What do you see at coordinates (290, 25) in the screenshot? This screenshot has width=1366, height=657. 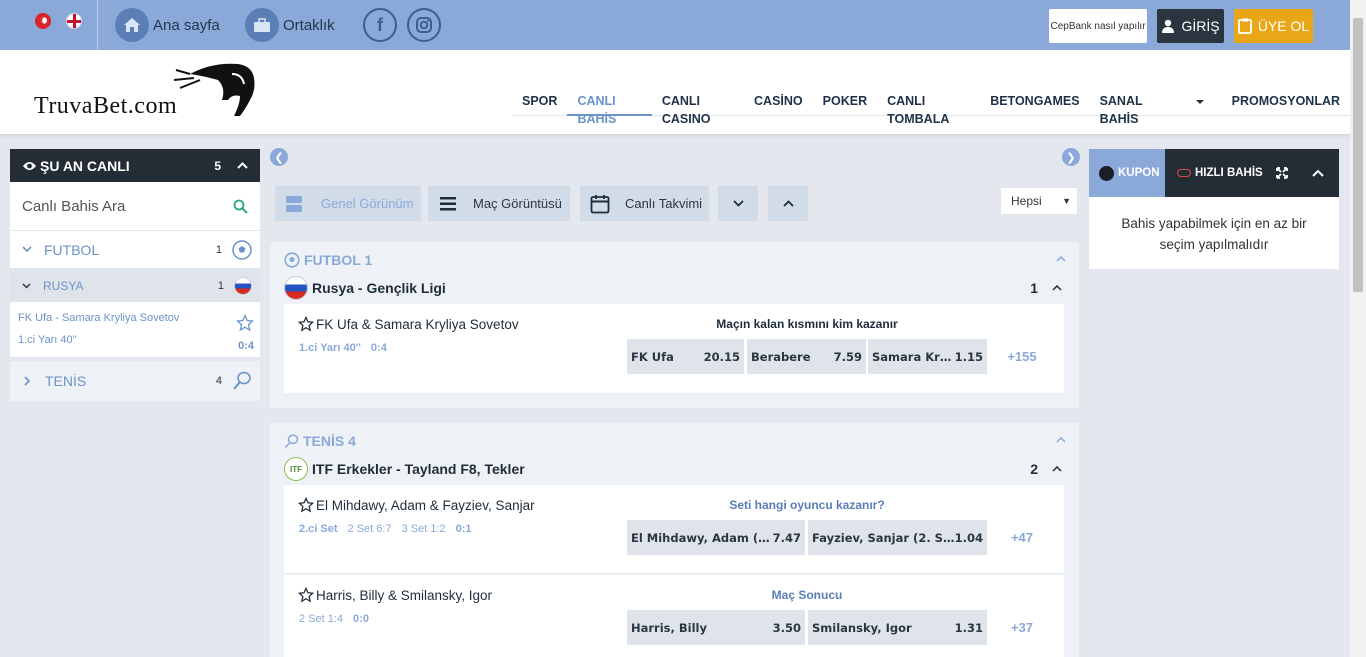 I see `partner-link: Ortaklık` at bounding box center [290, 25].